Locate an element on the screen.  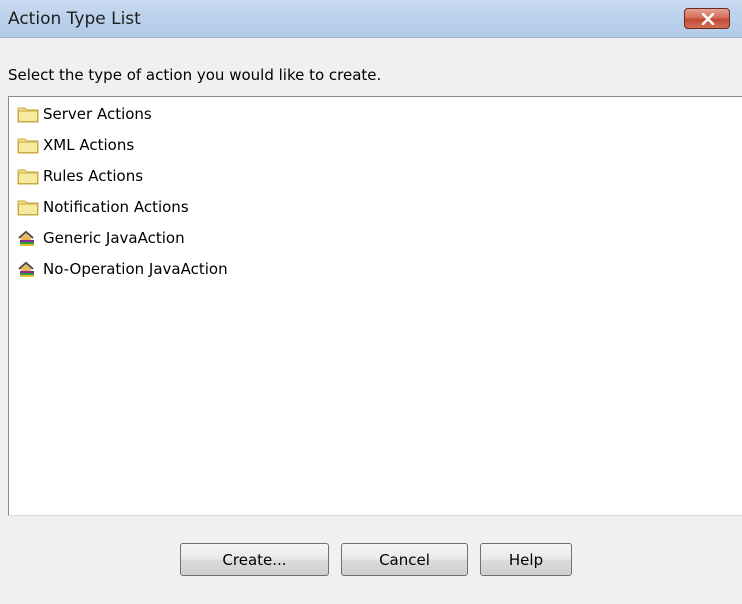
close-button is located at coordinates (707, 18).